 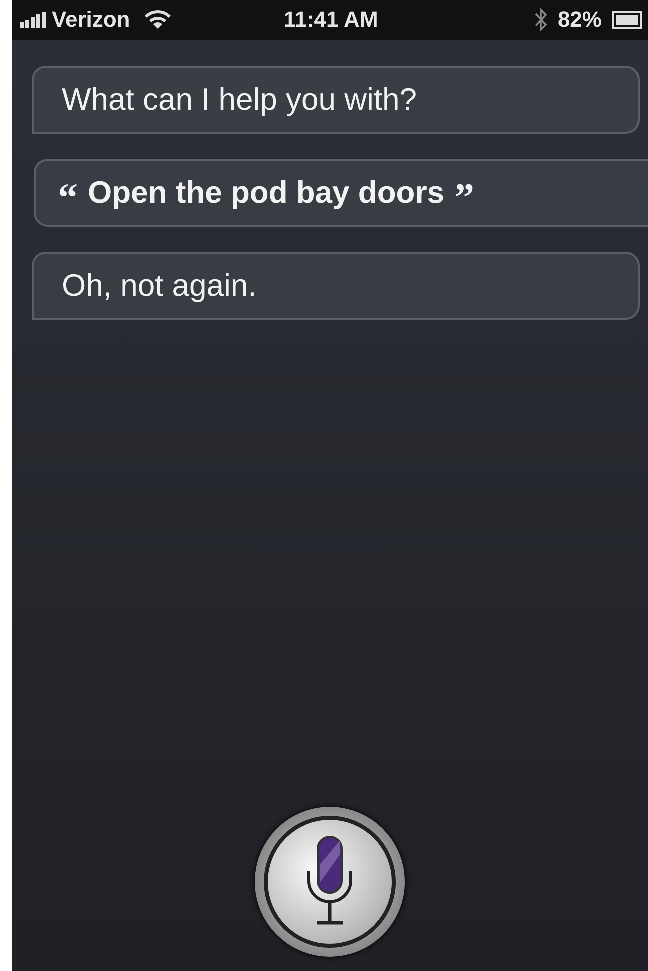 What do you see at coordinates (68, 196) in the screenshot?
I see `open-quote: “` at bounding box center [68, 196].